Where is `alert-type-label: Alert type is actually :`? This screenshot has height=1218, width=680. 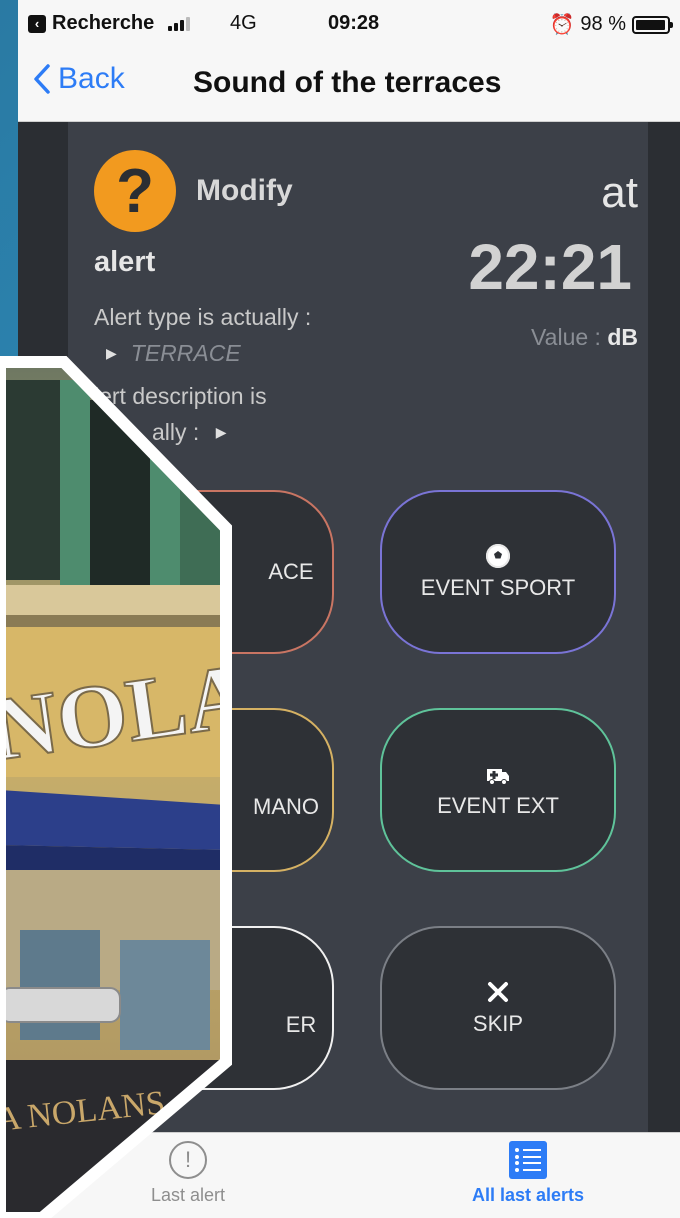 alert-type-label: Alert type is actually : is located at coordinates (203, 317).